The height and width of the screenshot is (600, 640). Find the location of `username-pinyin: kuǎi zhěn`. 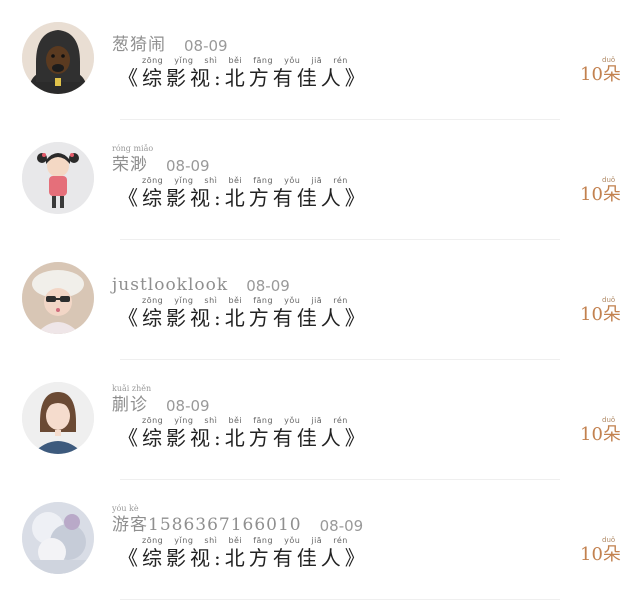

username-pinyin: kuǎi zhěn is located at coordinates (132, 388).